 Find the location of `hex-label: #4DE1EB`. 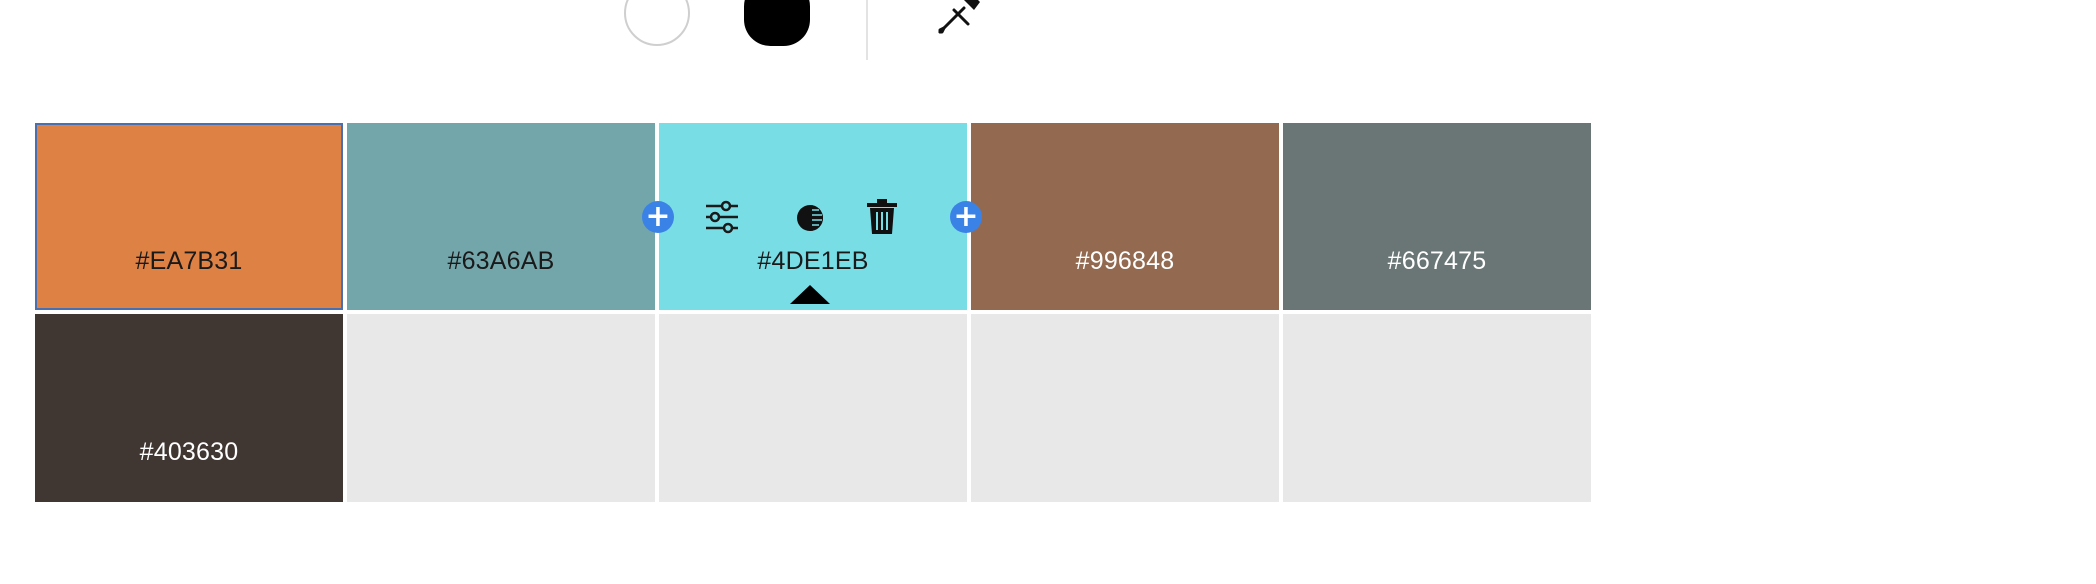

hex-label: #4DE1EB is located at coordinates (813, 261).